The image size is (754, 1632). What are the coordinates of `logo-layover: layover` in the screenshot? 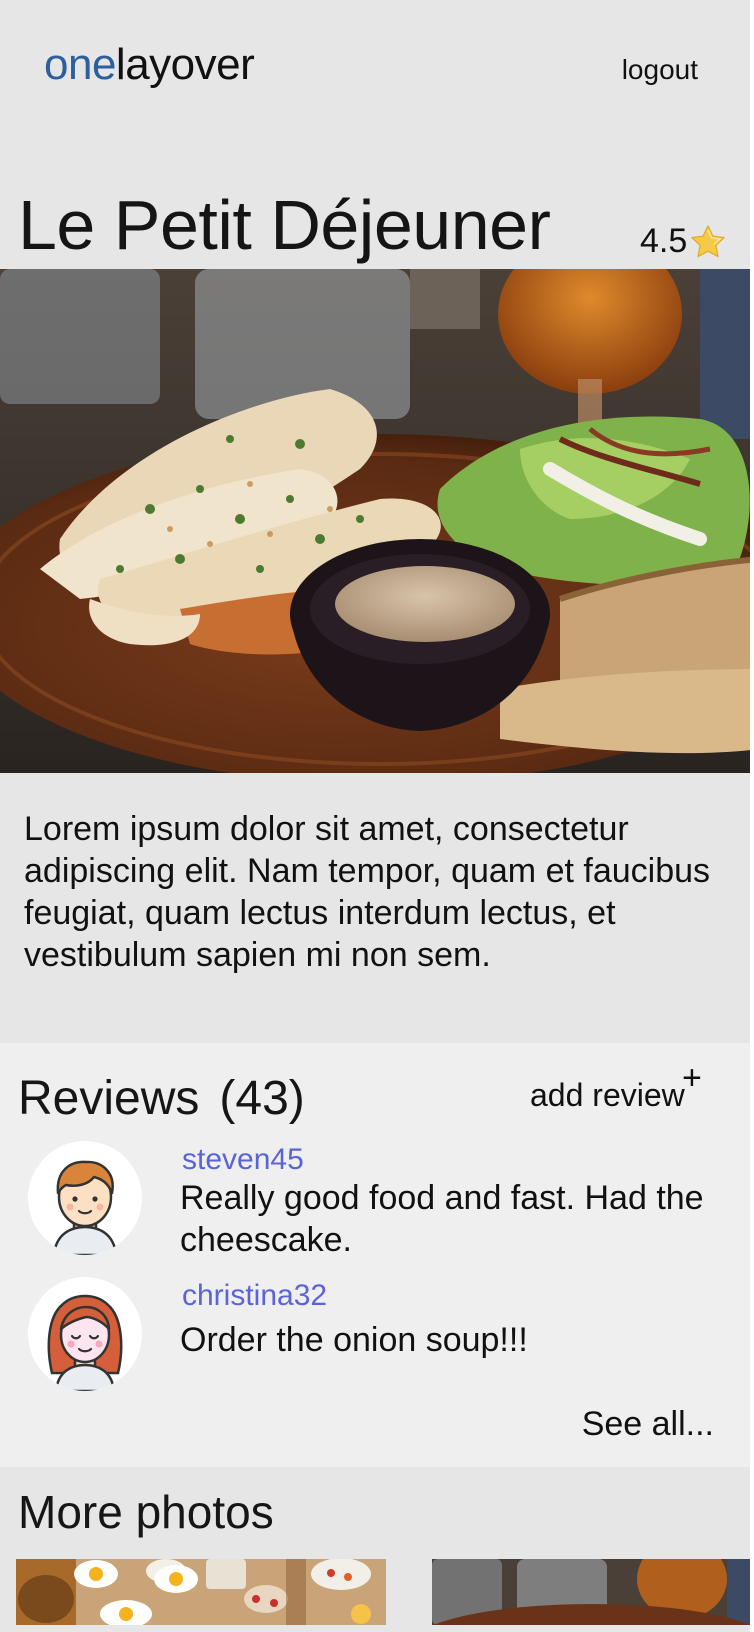 It's located at (185, 64).